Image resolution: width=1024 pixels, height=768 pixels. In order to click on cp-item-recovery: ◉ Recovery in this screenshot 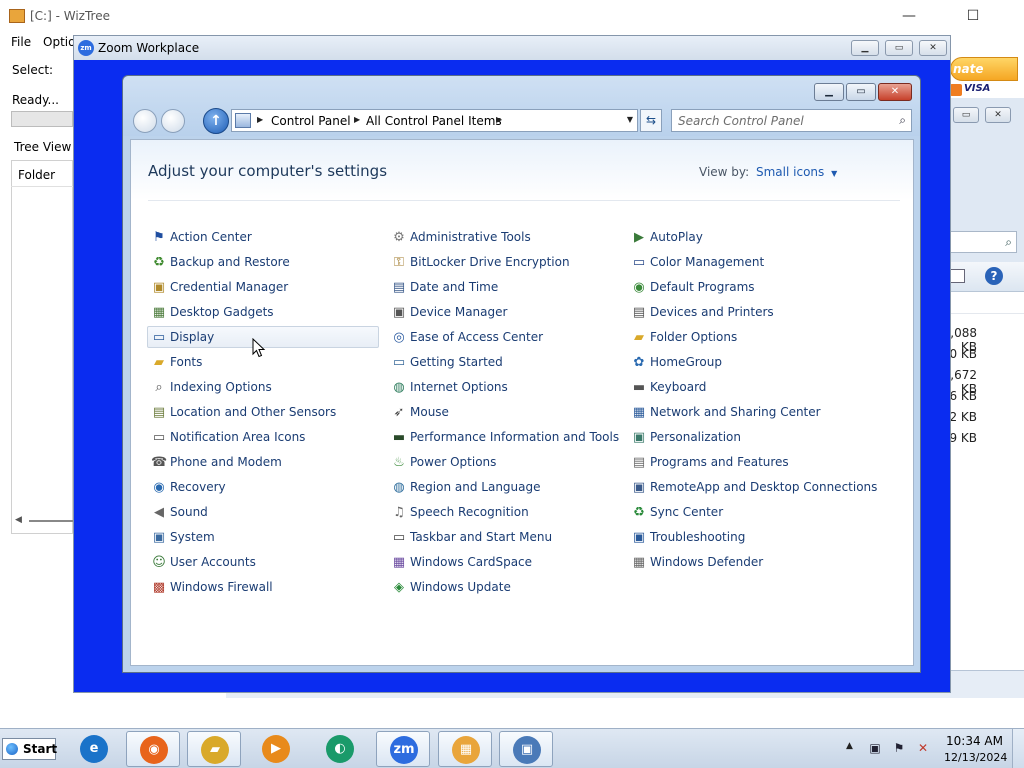, I will do `click(263, 487)`.